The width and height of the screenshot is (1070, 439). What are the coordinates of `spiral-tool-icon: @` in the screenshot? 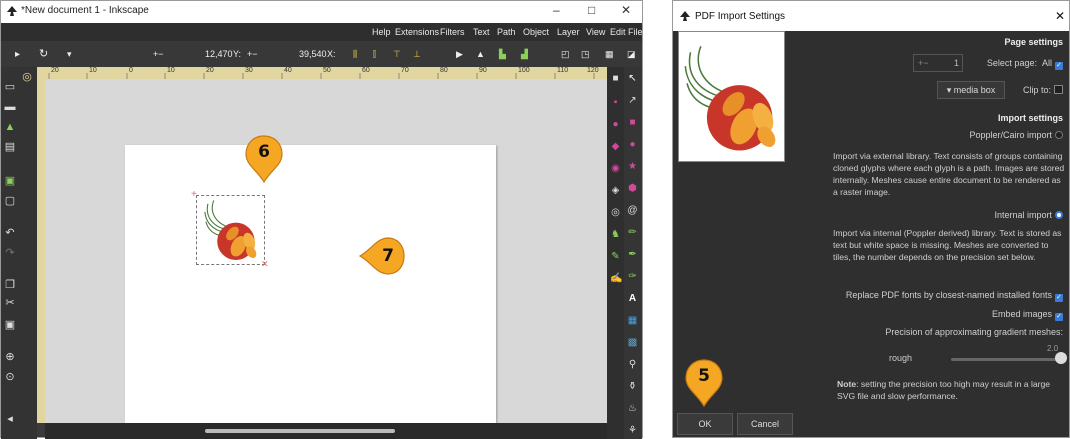 It's located at (632, 210).